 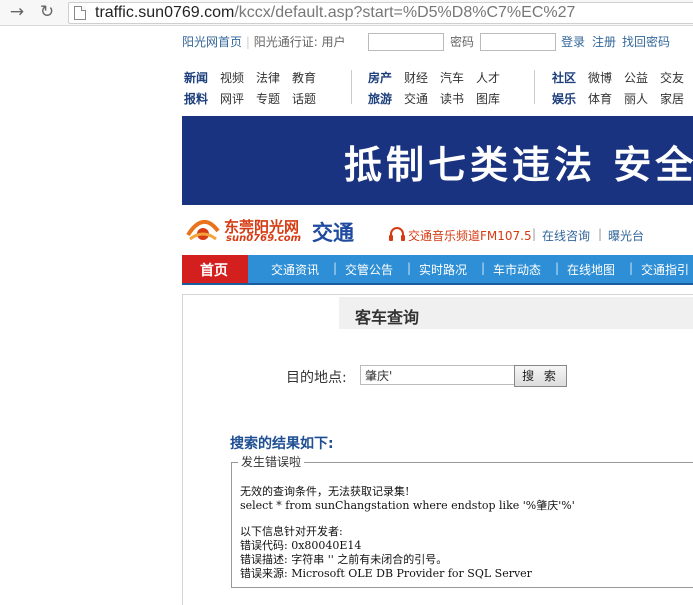 What do you see at coordinates (564, 78) in the screenshot?
I see `nav-community: 社区` at bounding box center [564, 78].